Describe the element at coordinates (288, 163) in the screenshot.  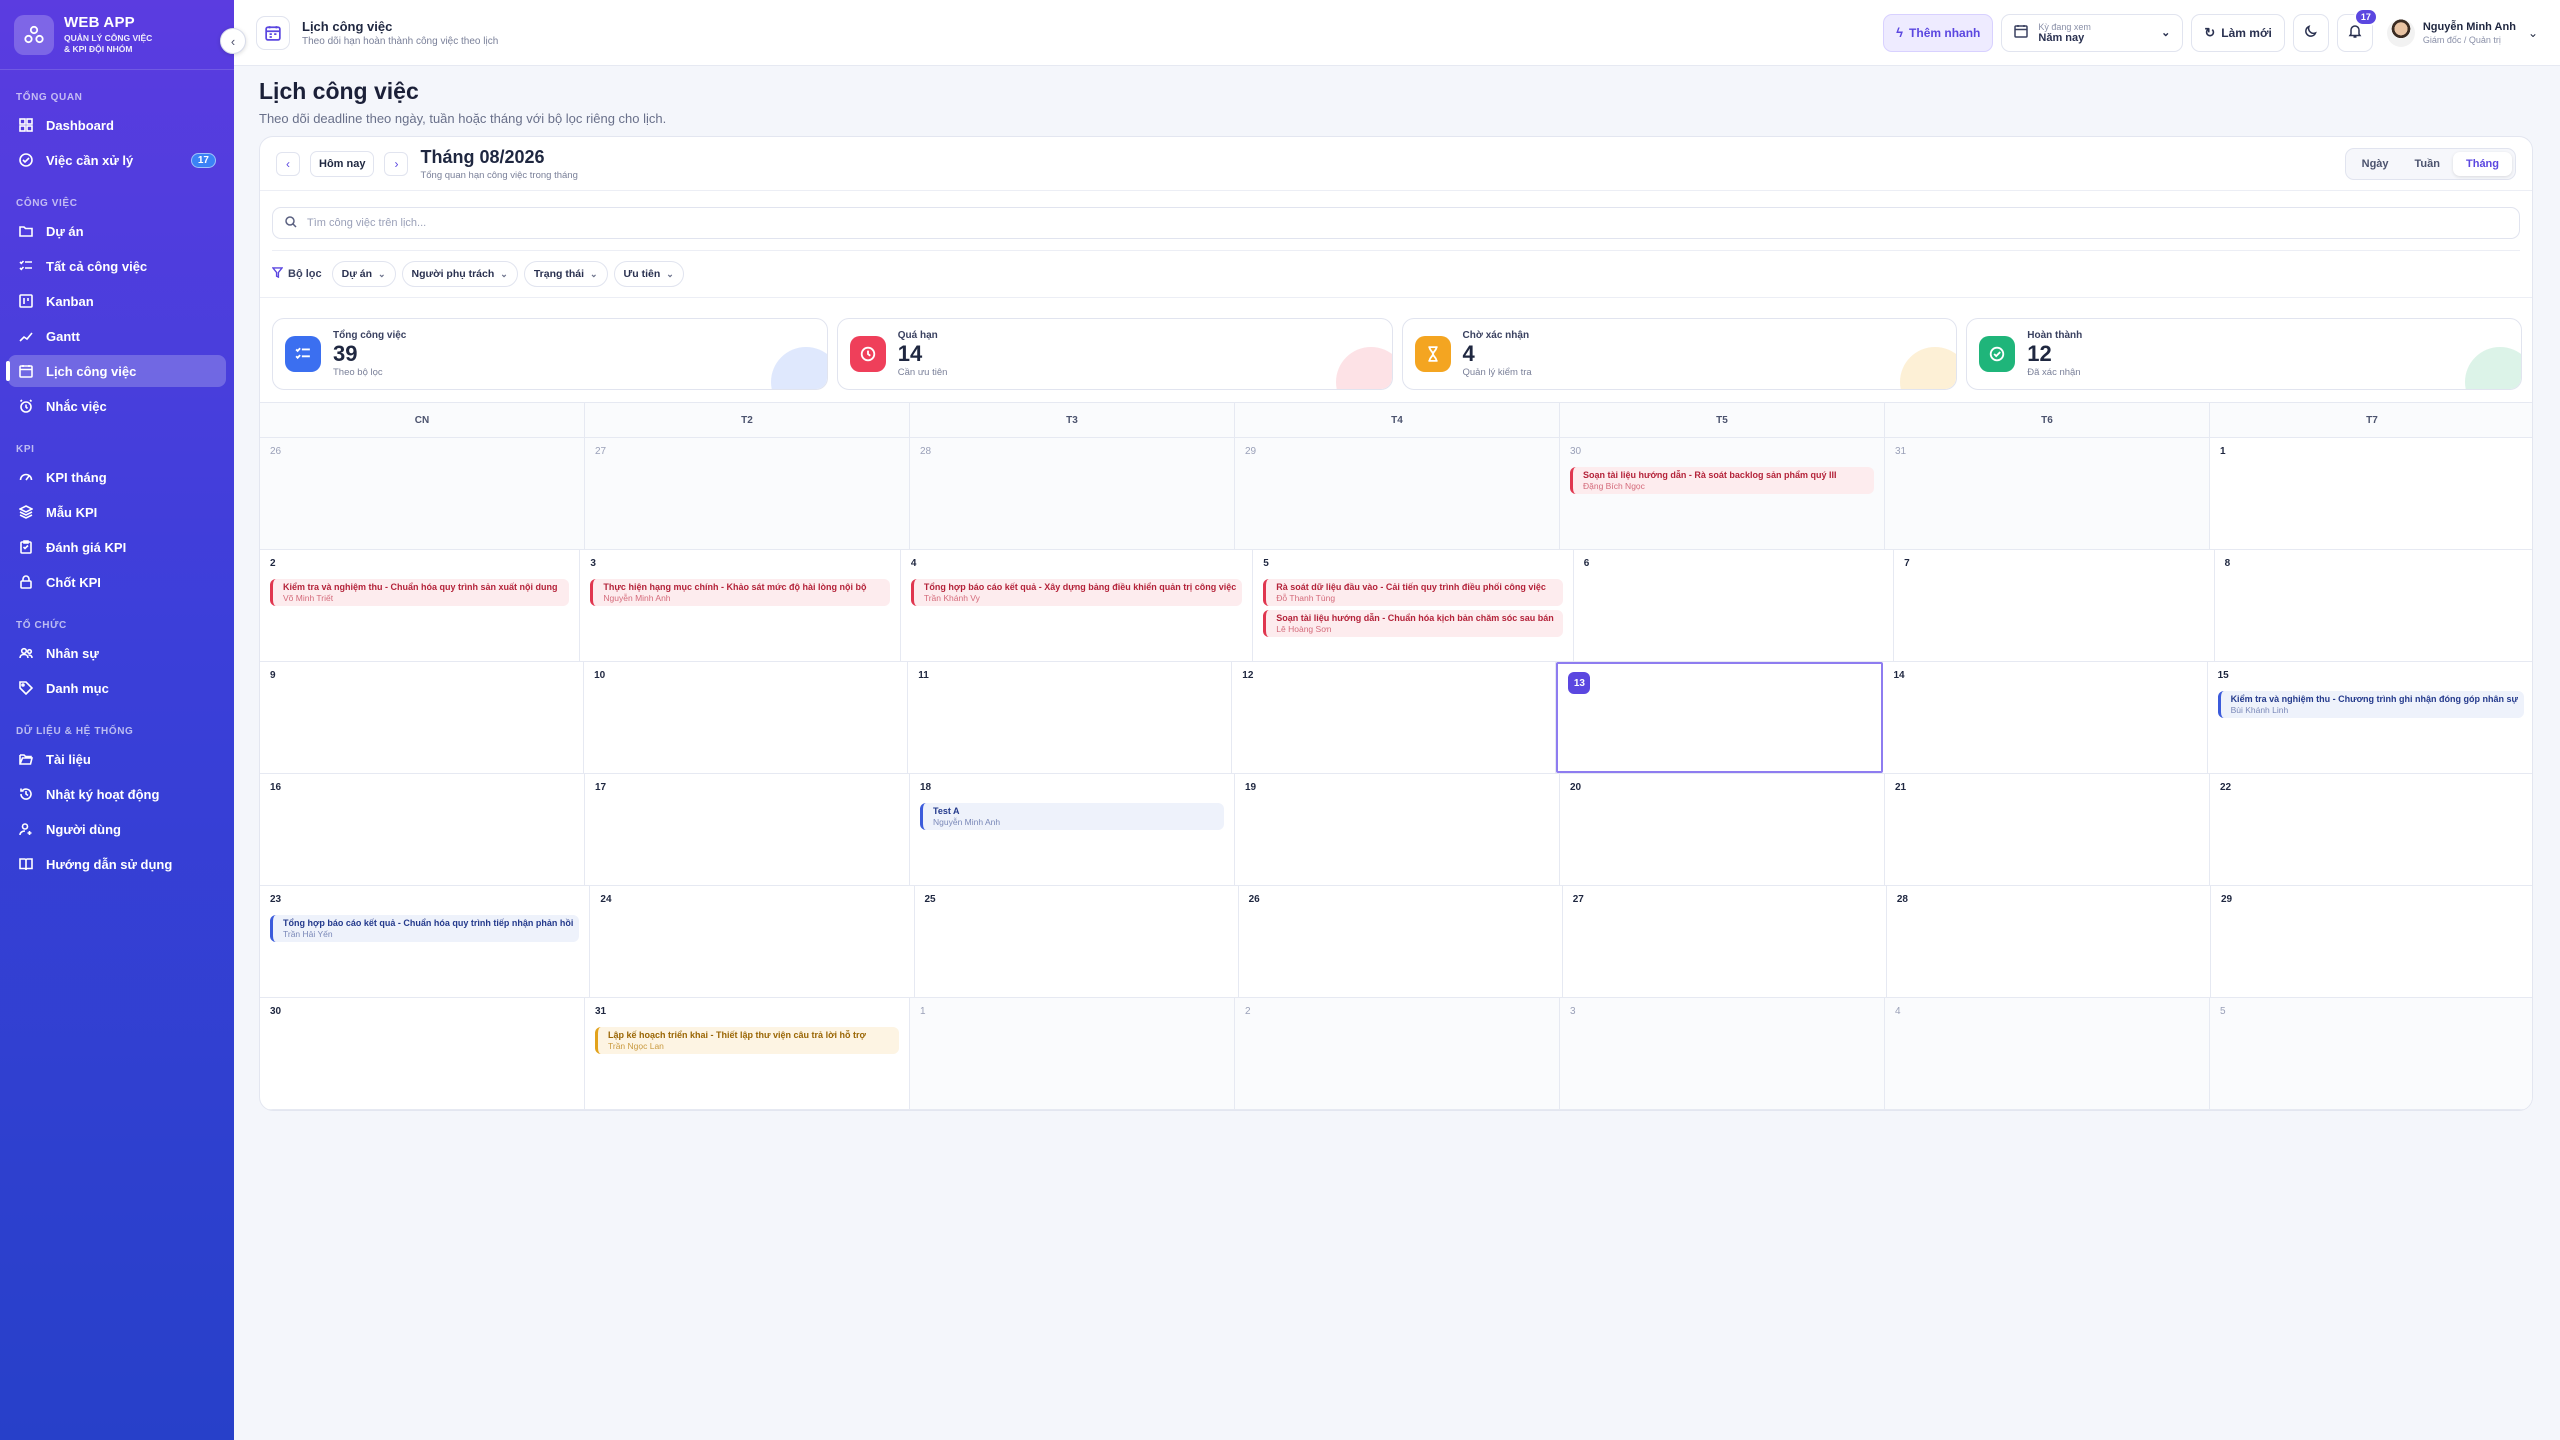
I see `prev-month-button: ‹` at that location.